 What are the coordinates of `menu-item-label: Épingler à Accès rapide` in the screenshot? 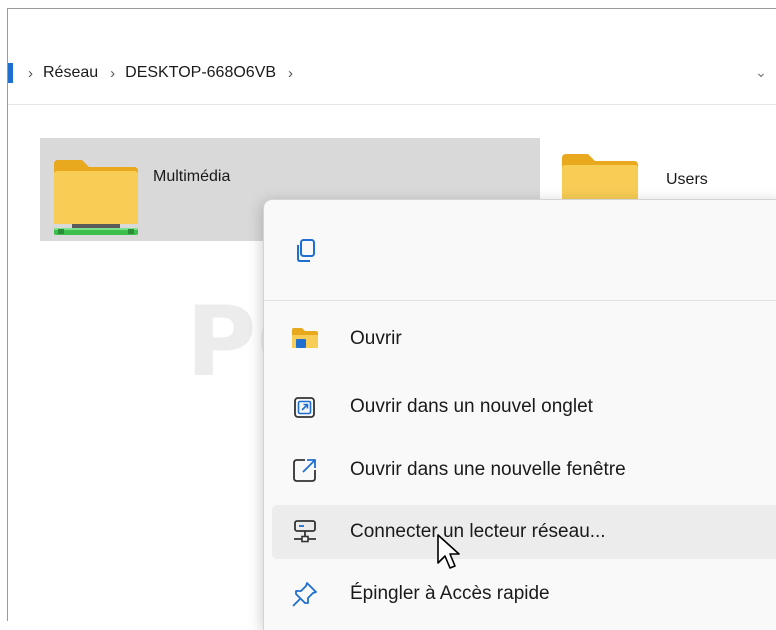 It's located at (450, 593).